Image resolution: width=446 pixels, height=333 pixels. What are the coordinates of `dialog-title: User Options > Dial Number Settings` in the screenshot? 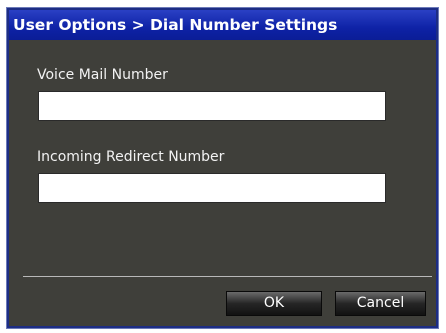 It's located at (222, 25).